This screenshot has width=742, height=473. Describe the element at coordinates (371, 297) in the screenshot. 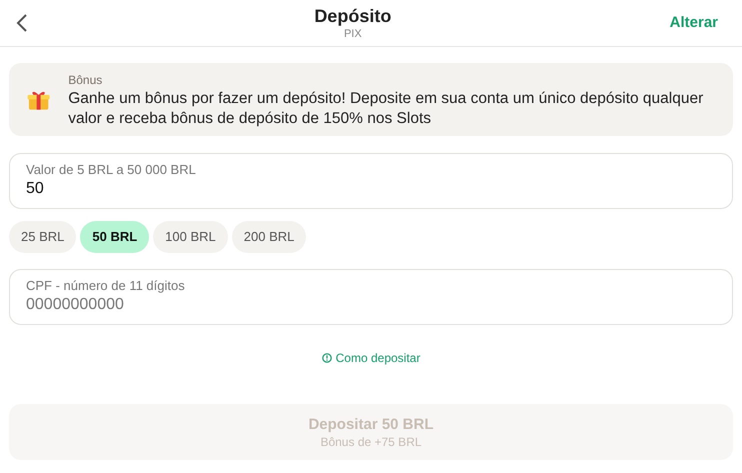

I see `cpf-field: CPF - número de 11 dígitos 00000000000` at that location.